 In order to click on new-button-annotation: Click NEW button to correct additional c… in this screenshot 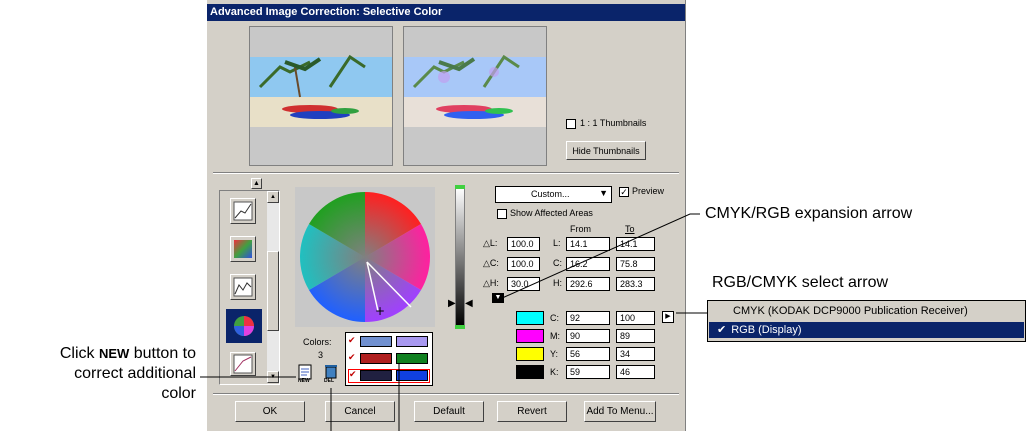, I will do `click(100, 374)`.